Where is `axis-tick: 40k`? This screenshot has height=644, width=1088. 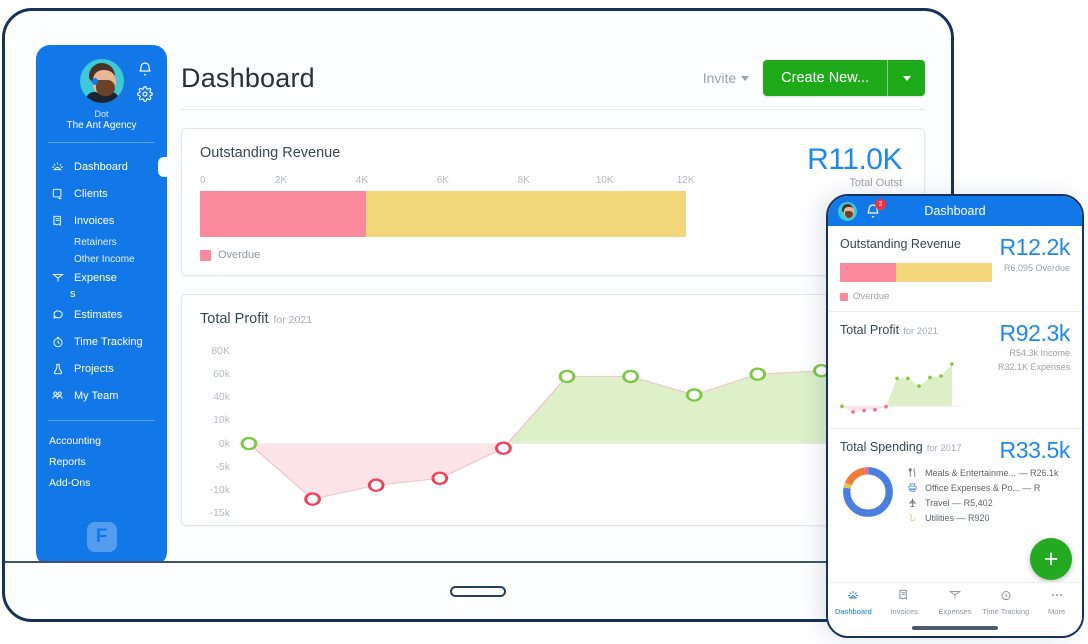
axis-tick: 40k is located at coordinates (221, 397).